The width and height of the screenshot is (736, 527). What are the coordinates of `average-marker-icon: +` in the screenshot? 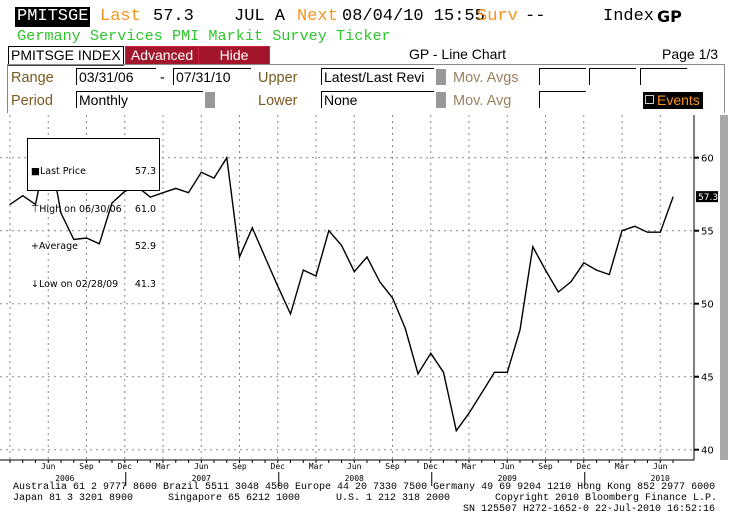 It's located at (35, 246).